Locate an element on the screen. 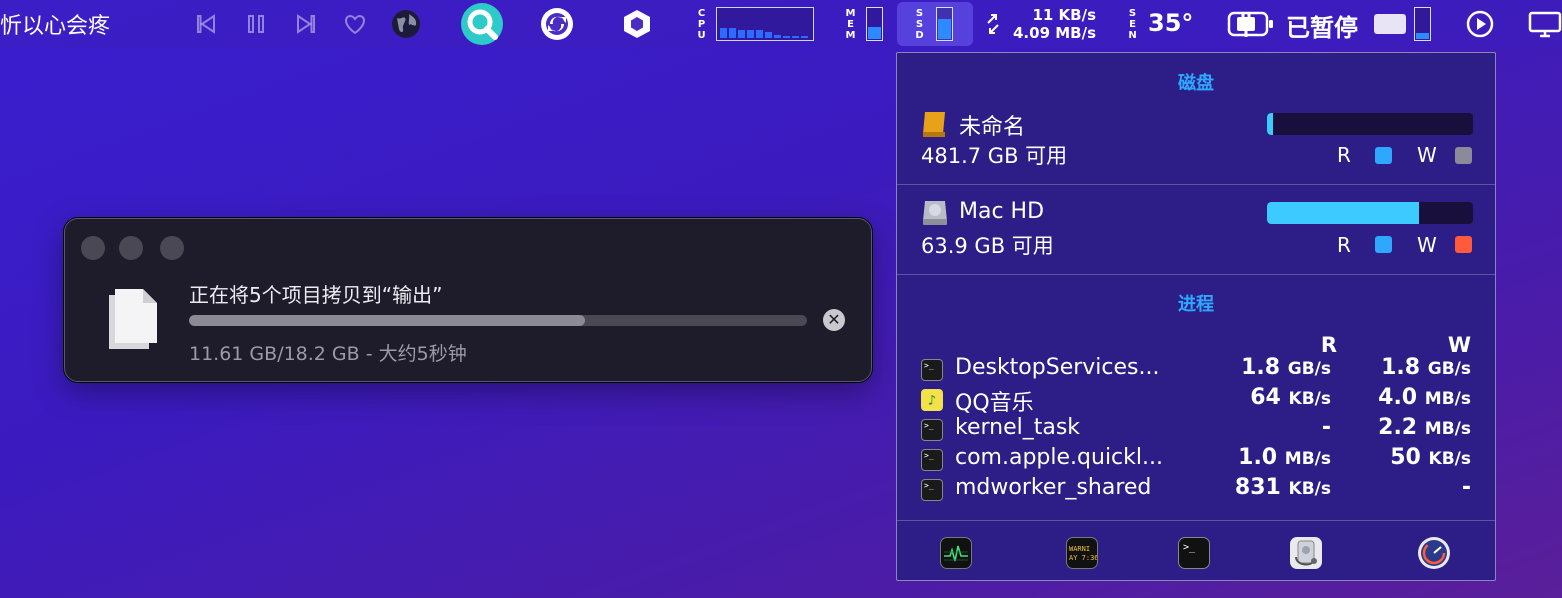  zoom-window-button is located at coordinates (172, 248).